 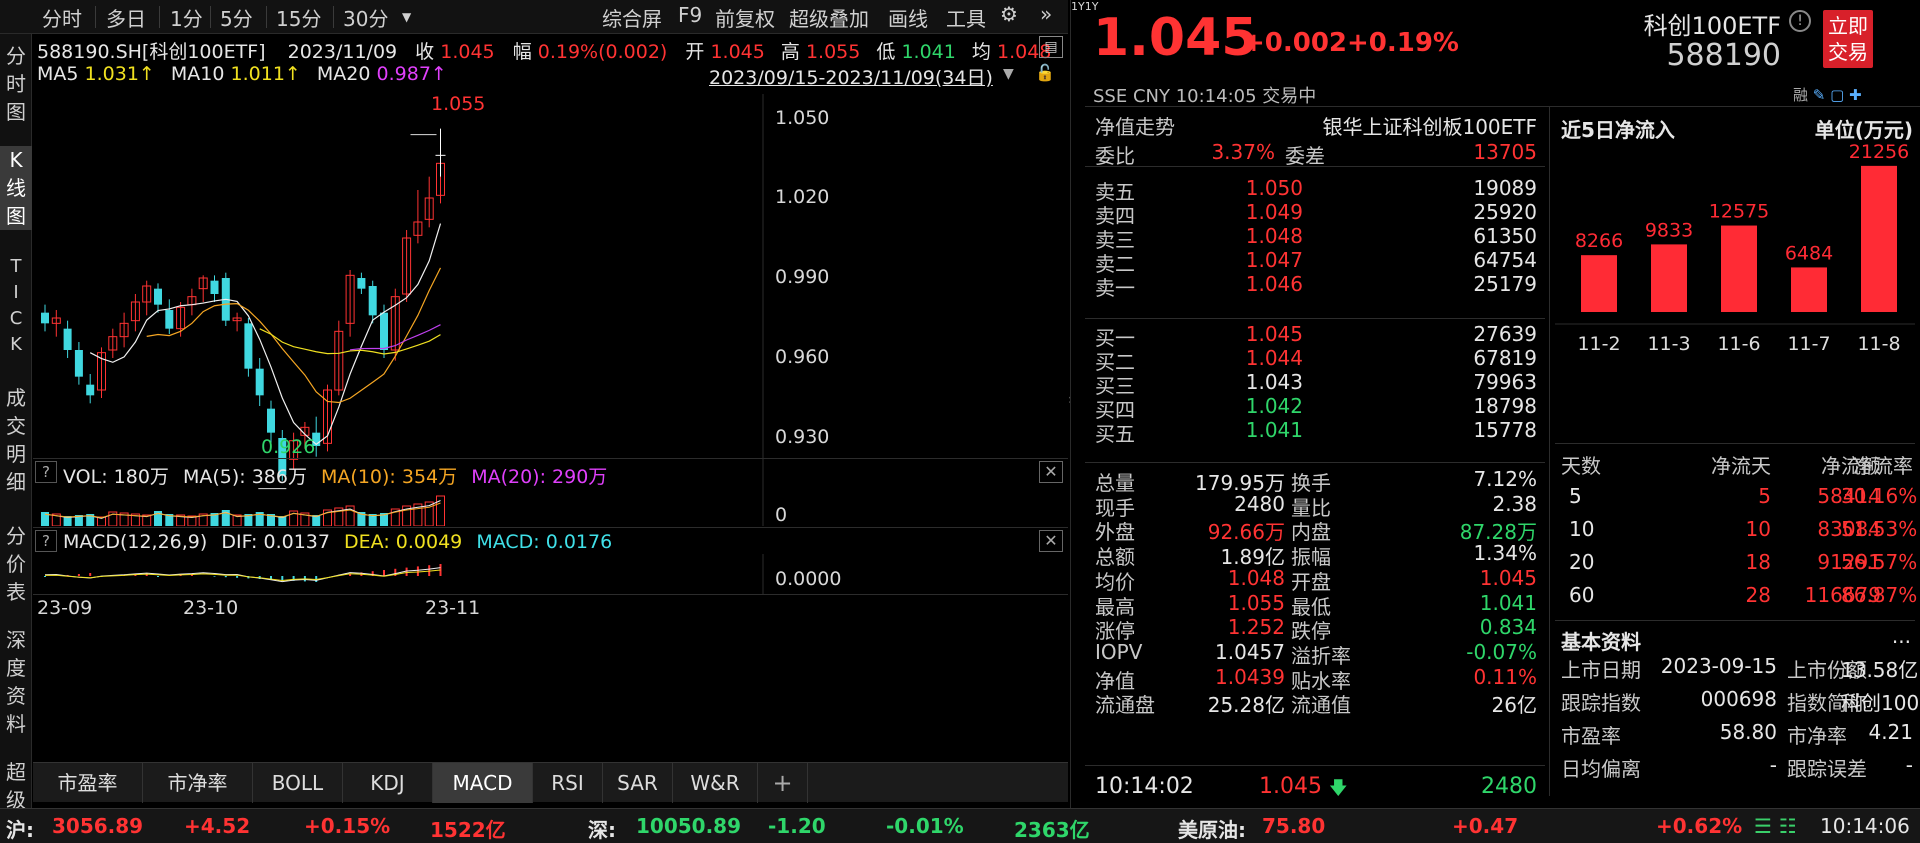 I want to click on ma20-value: 0.987↑, so click(x=411, y=74).